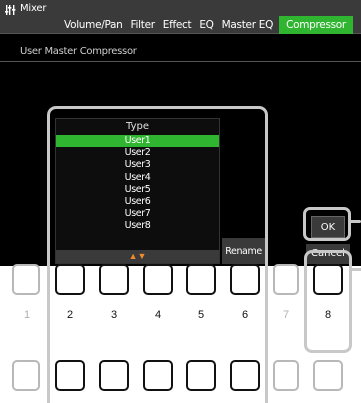 This screenshot has width=361, height=403. Describe the element at coordinates (70, 279) in the screenshot. I see `panel-button-2-upper` at that location.